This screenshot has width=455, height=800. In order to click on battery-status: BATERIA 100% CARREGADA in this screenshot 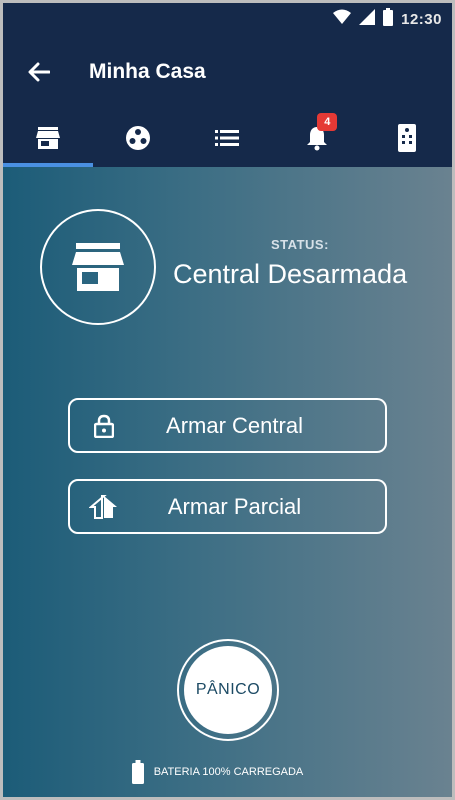, I will do `click(227, 772)`.